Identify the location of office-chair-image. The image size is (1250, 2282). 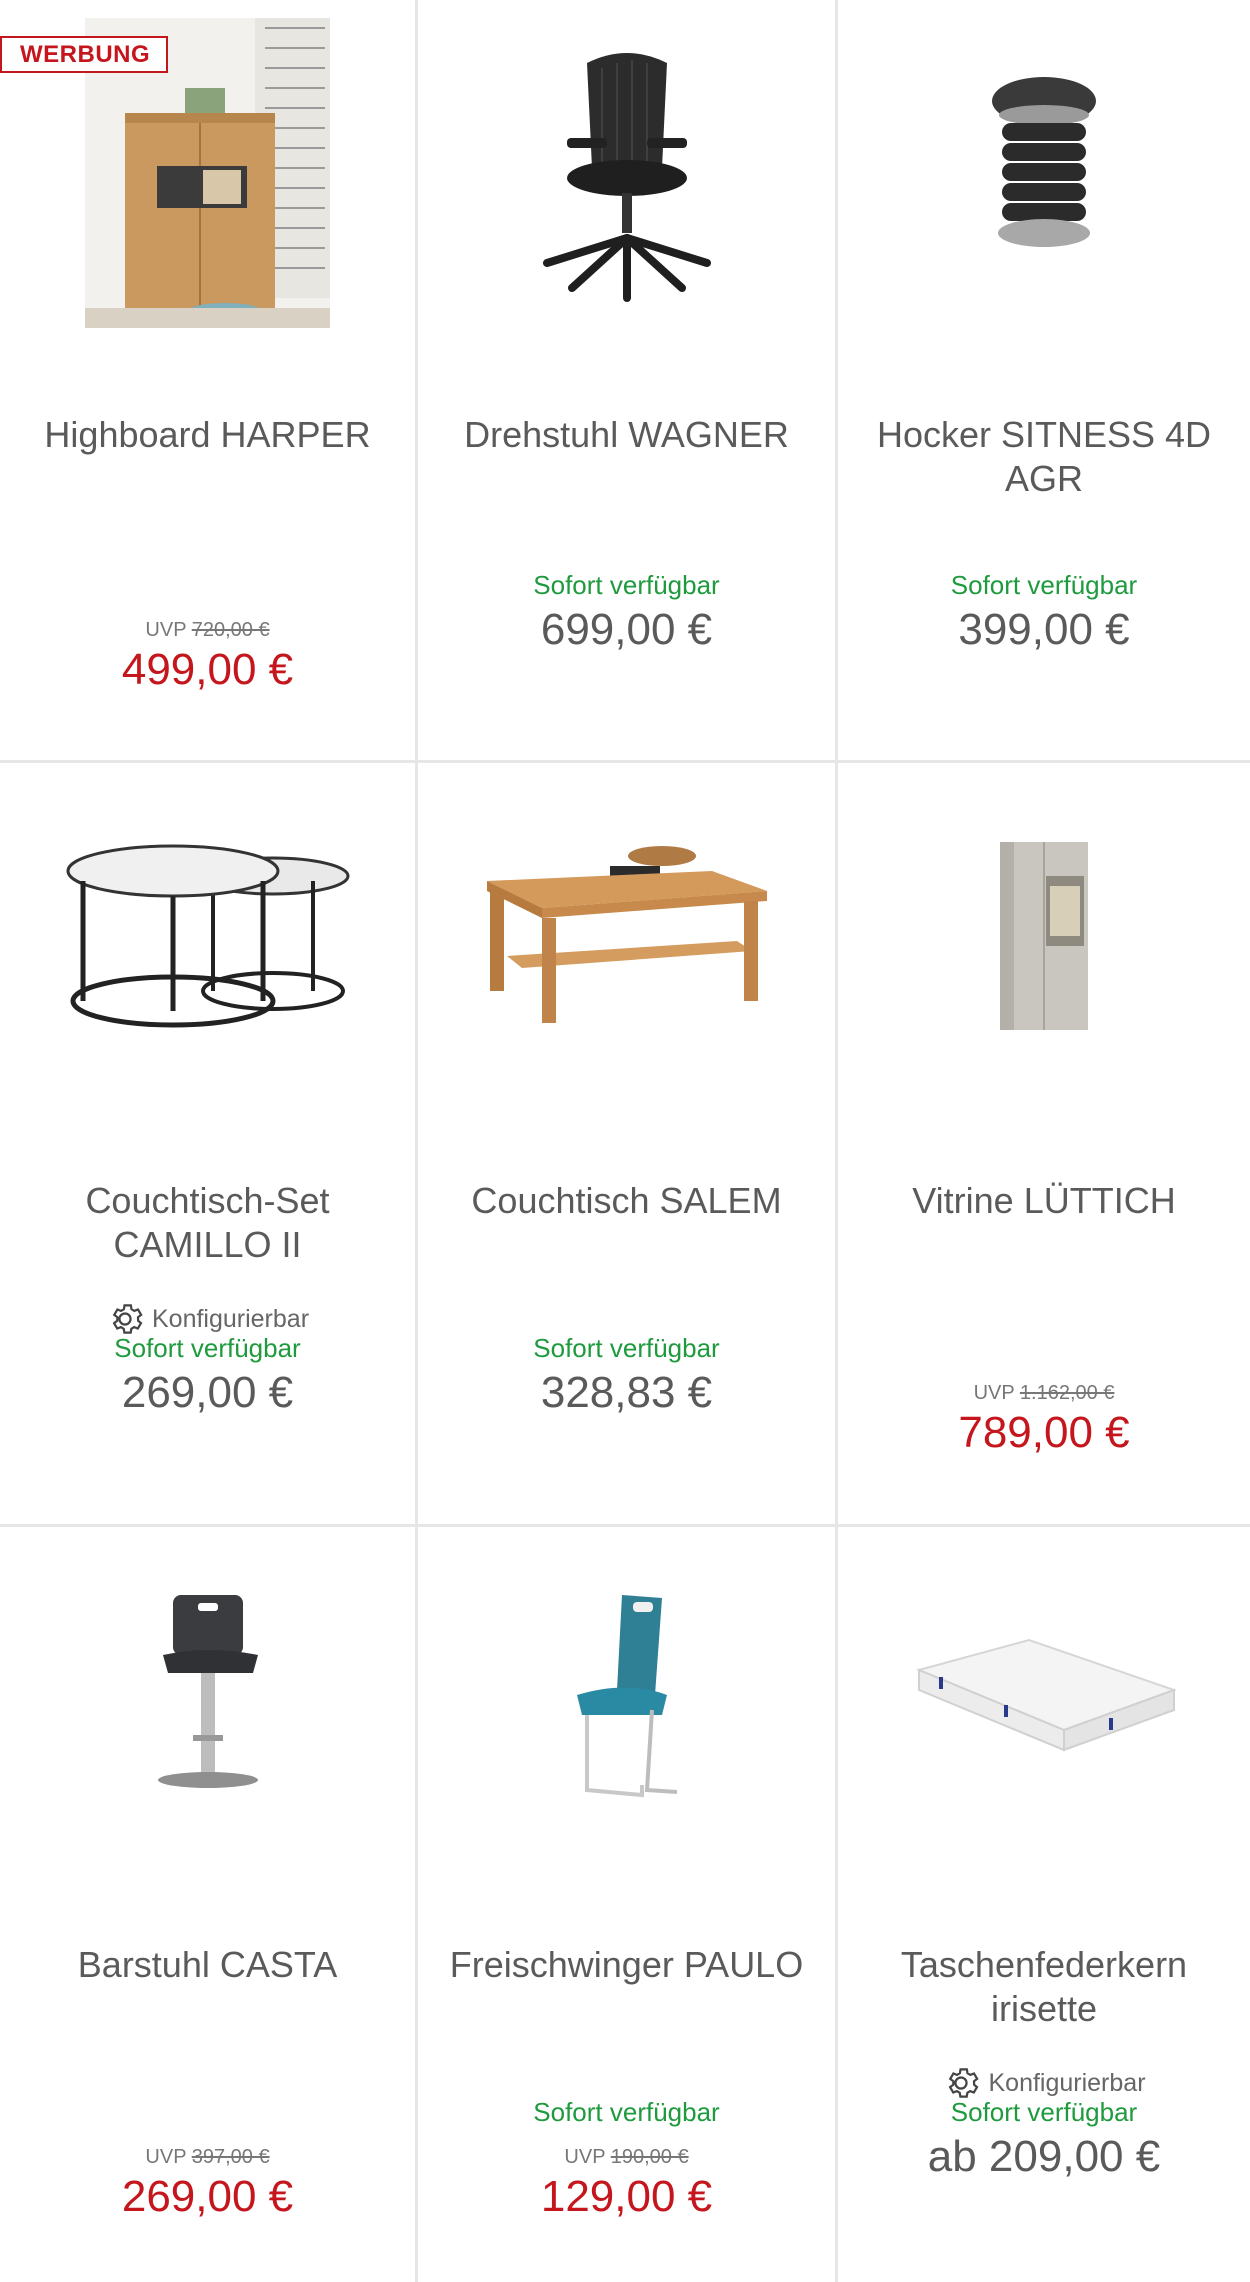
(626, 177).